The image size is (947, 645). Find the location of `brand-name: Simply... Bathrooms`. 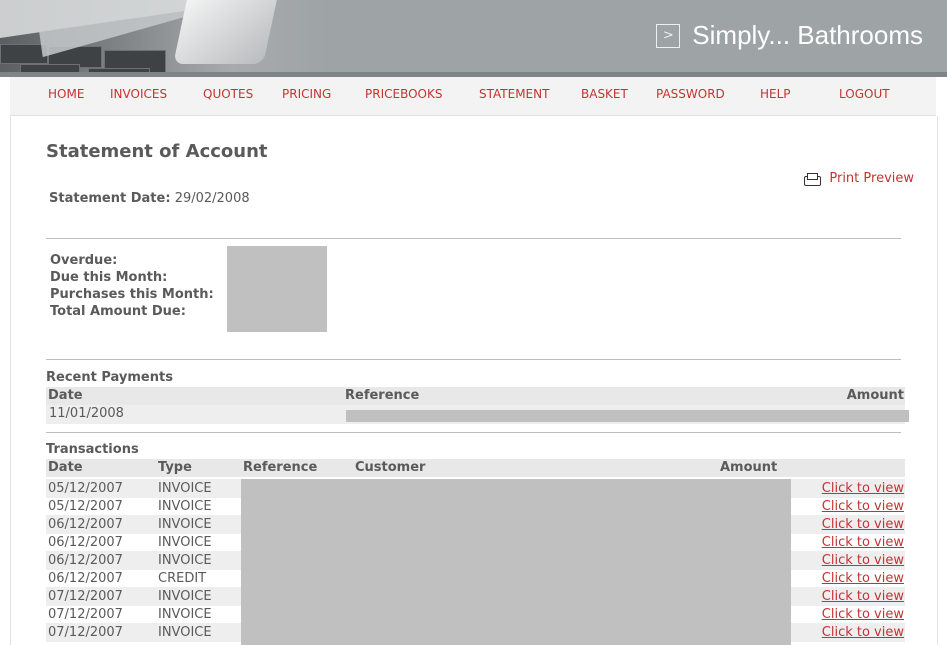

brand-name: Simply... Bathrooms is located at coordinates (807, 35).